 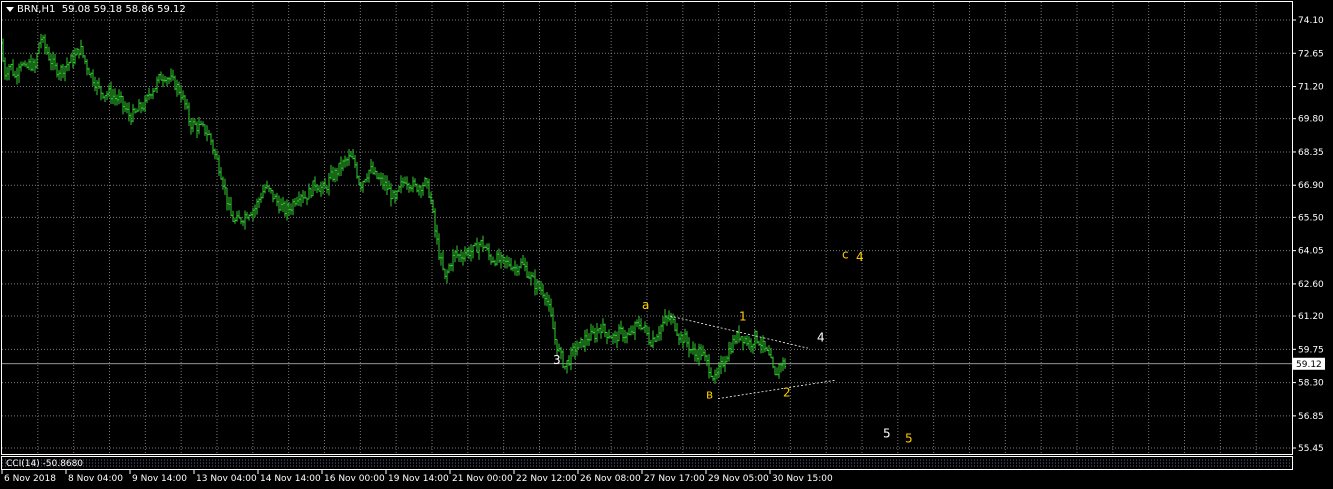 What do you see at coordinates (1311, 384) in the screenshot?
I see `y-tick-label: 58.30` at bounding box center [1311, 384].